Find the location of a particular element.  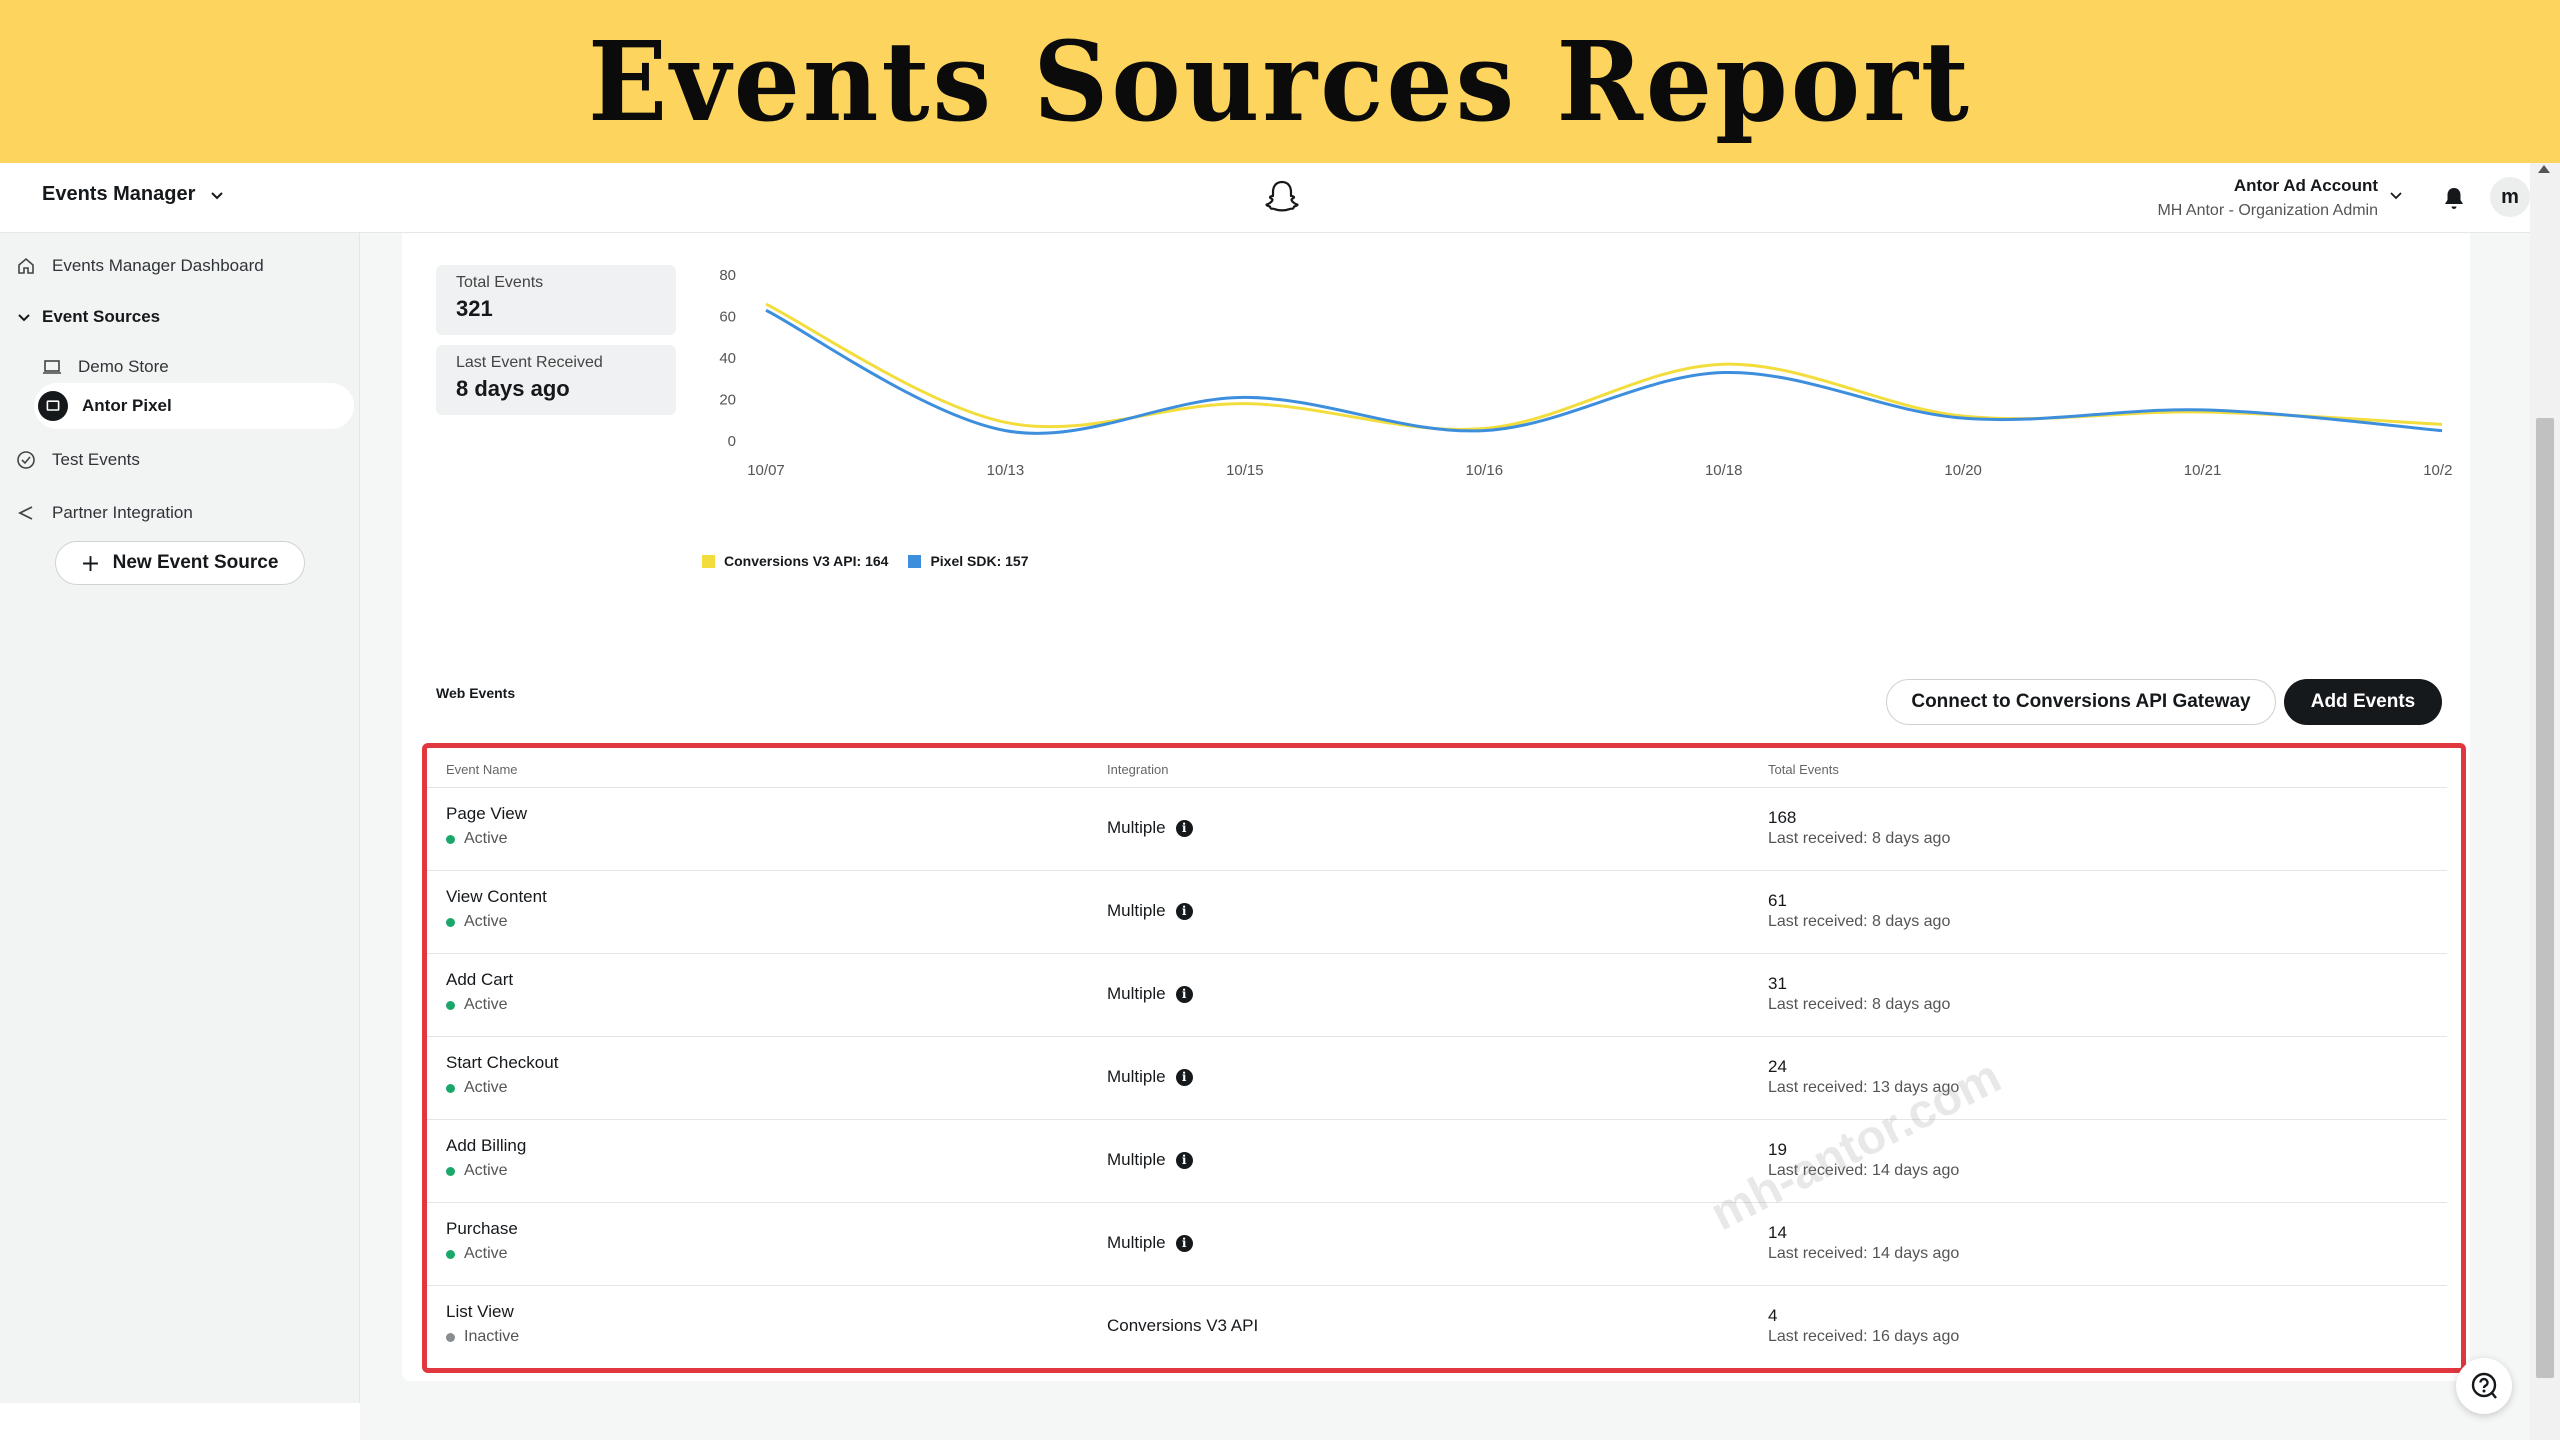

sidebar-item-test-events: Test Events is located at coordinates (78, 460).